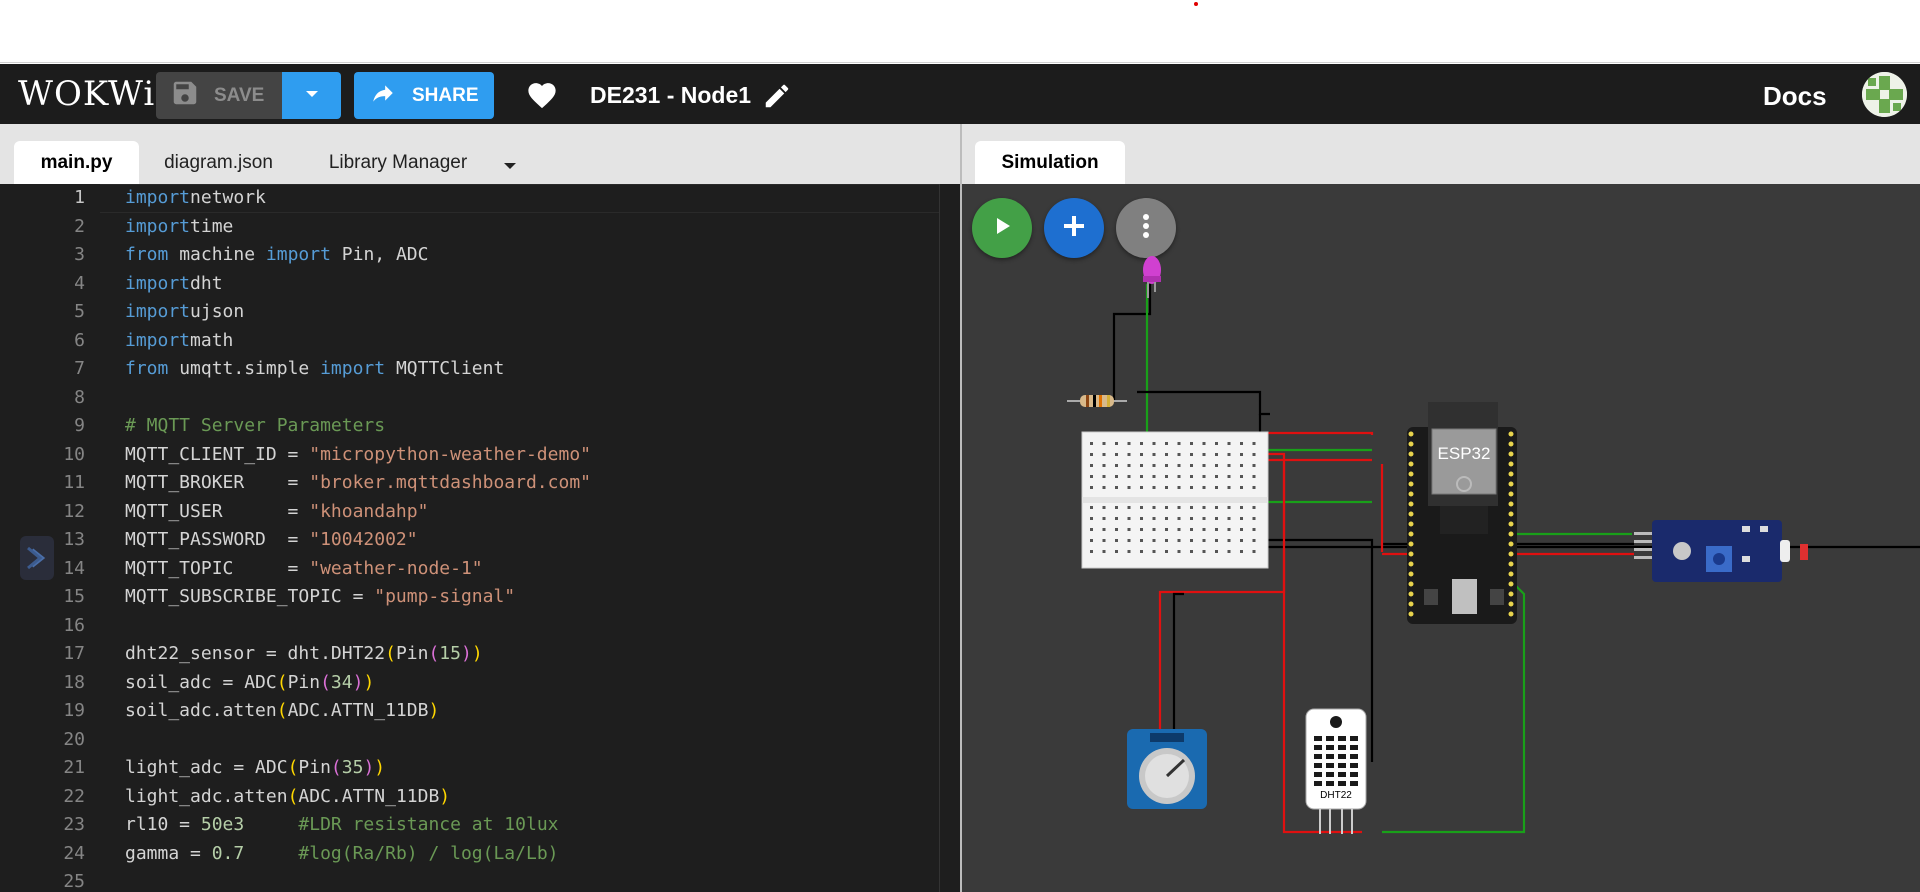 The height and width of the screenshot is (892, 1920). Describe the element at coordinates (480, 227) in the screenshot. I see `code-line: 2 importtime` at that location.